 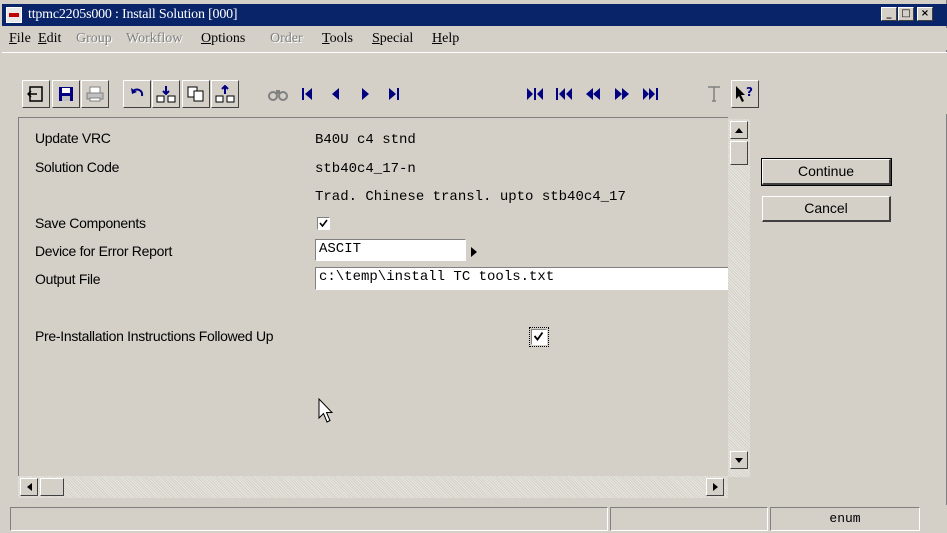 I want to click on find-icon, so click(x=278, y=94).